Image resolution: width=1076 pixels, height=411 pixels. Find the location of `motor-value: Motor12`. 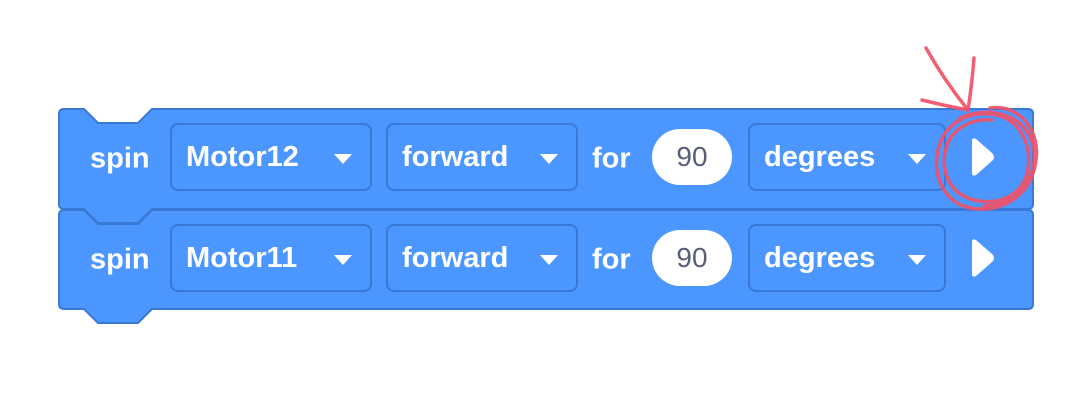

motor-value: Motor12 is located at coordinates (242, 156).